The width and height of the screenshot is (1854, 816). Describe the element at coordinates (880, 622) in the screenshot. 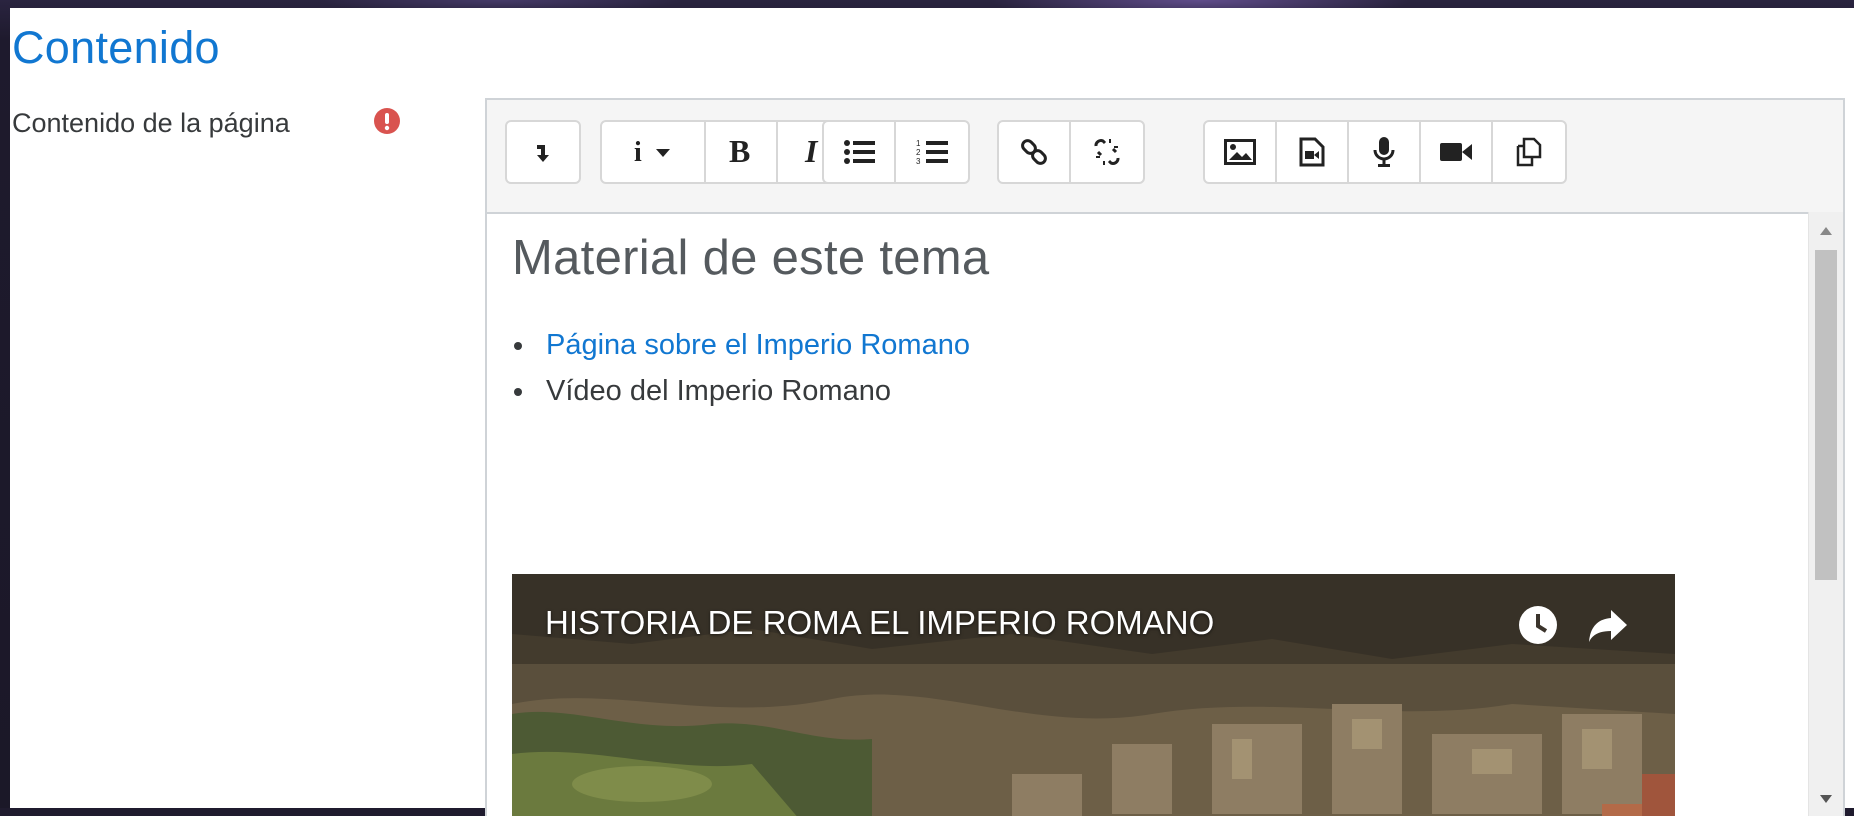

I see `video-title: HISTORIA DE ROMA EL IMPERIO ROMANO` at that location.